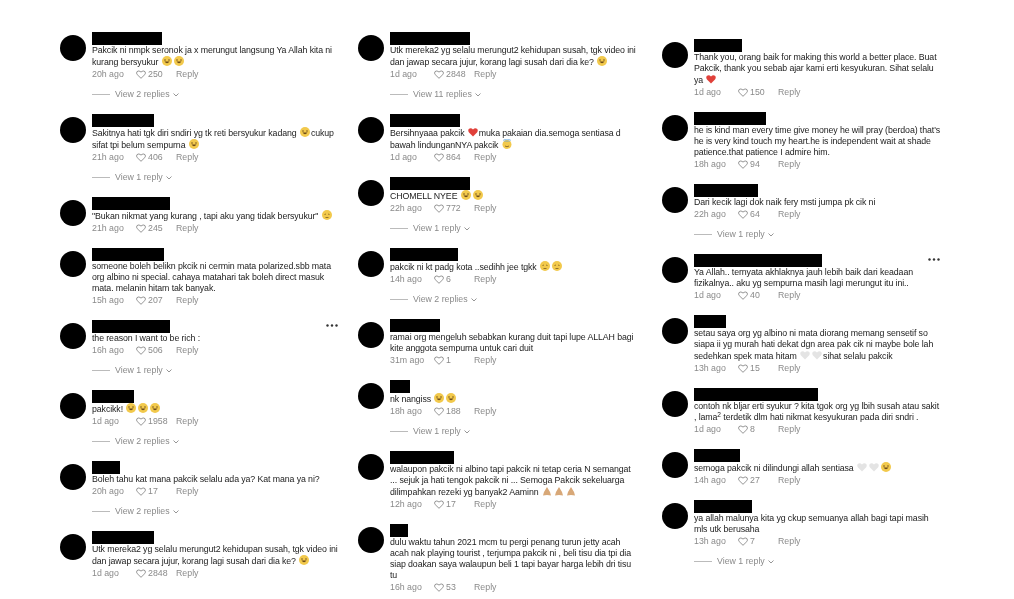 The image size is (1014, 599). Describe the element at coordinates (406, 587) in the screenshot. I see `comment-time: 16h ago` at that location.